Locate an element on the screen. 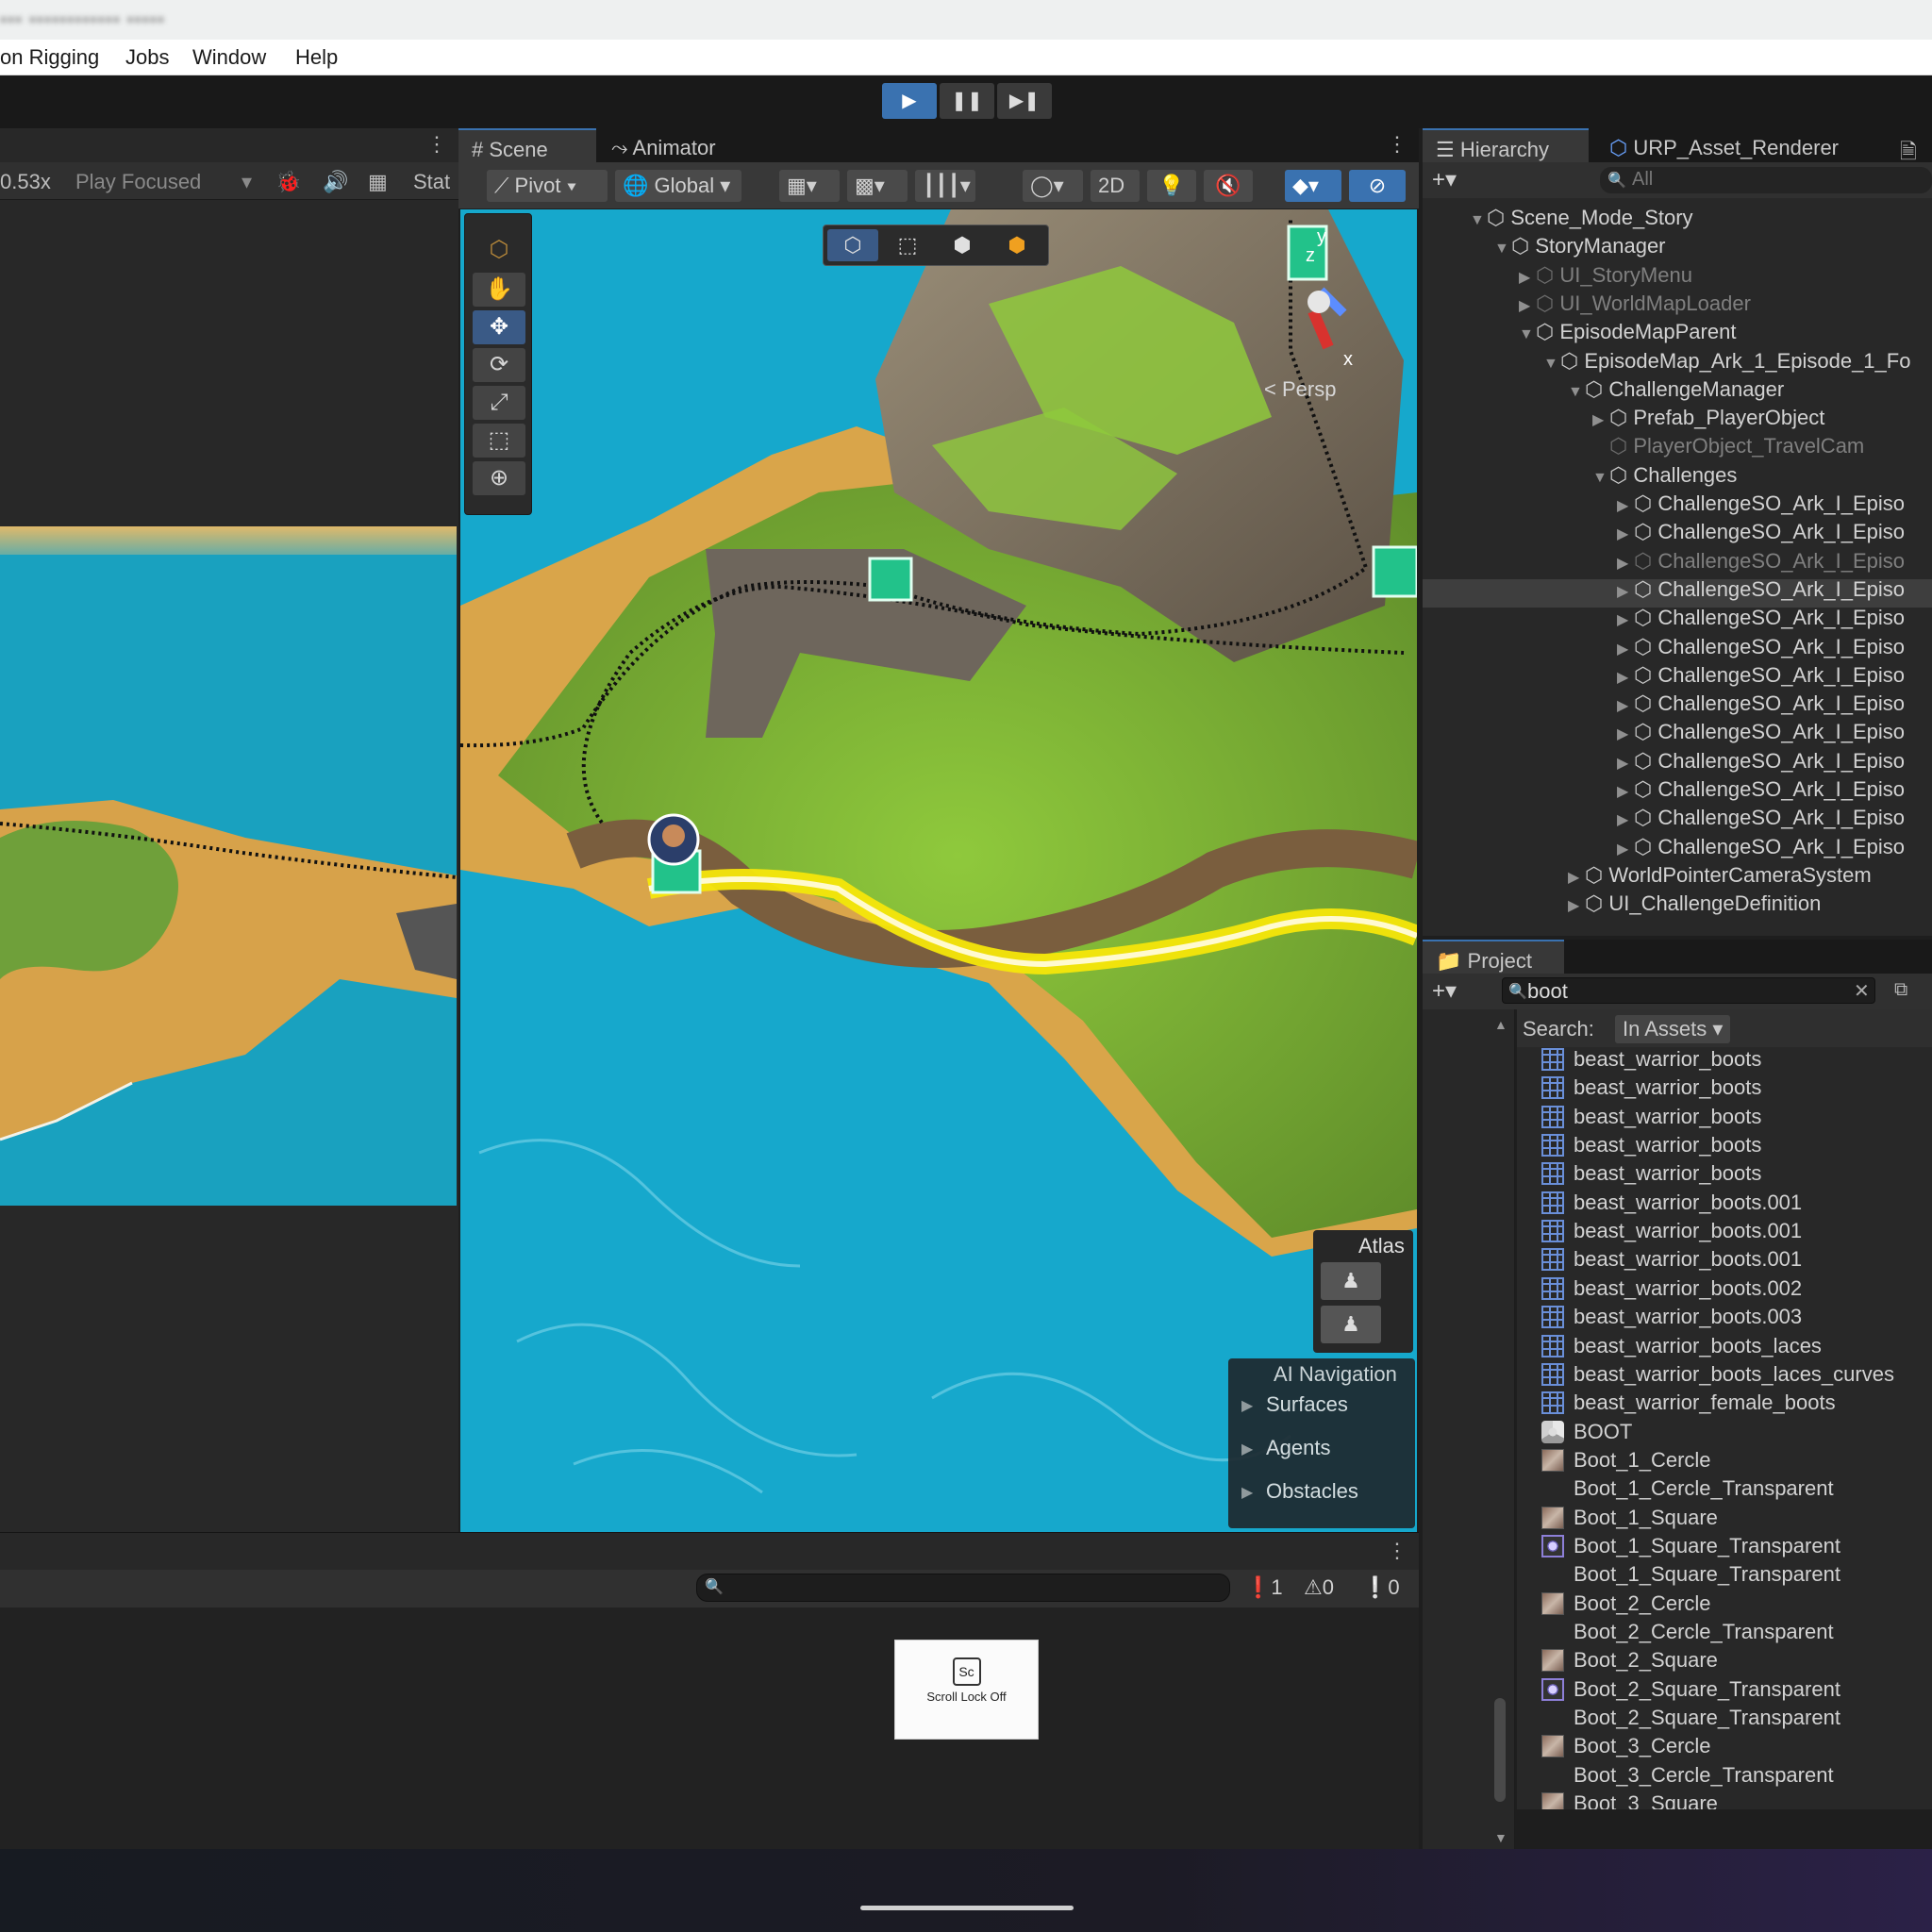 This screenshot has width=1932, height=1932. tab-scene: # Scene is located at coordinates (527, 145).